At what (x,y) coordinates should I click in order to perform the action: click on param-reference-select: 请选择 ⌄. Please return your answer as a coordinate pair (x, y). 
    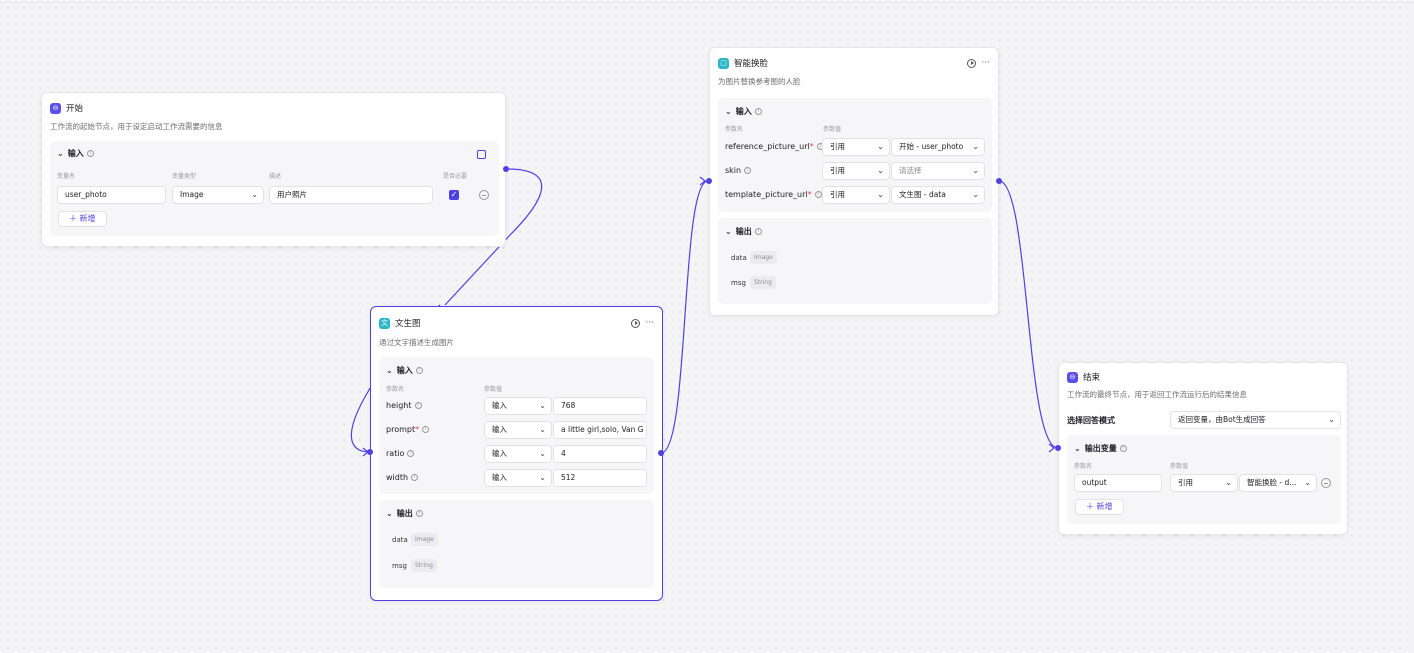
    Looking at the image, I should click on (938, 171).